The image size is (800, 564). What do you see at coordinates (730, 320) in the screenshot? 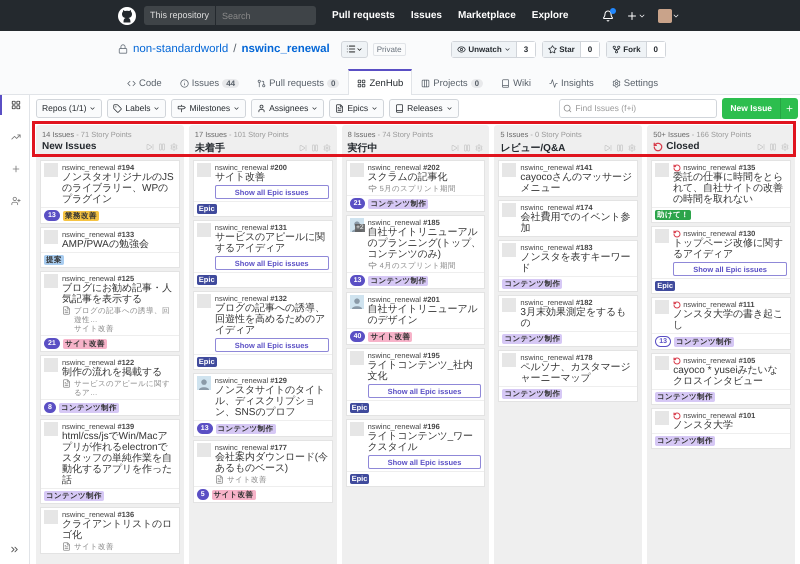
I see `issue-title: ノンスタ大学の書き起こし` at bounding box center [730, 320].